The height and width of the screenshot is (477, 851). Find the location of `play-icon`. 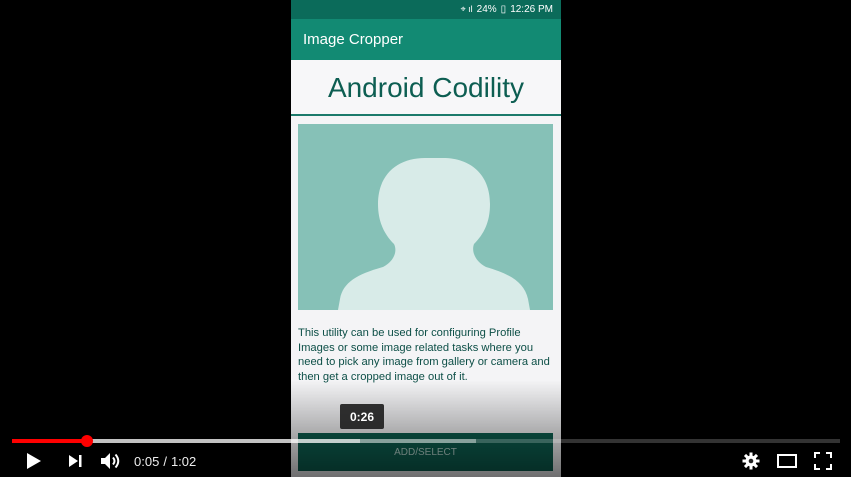

play-icon is located at coordinates (34, 461).